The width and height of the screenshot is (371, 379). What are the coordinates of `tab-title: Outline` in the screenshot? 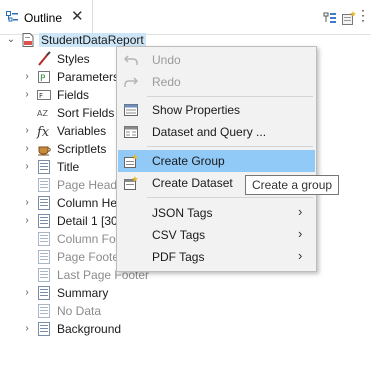 It's located at (43, 18).